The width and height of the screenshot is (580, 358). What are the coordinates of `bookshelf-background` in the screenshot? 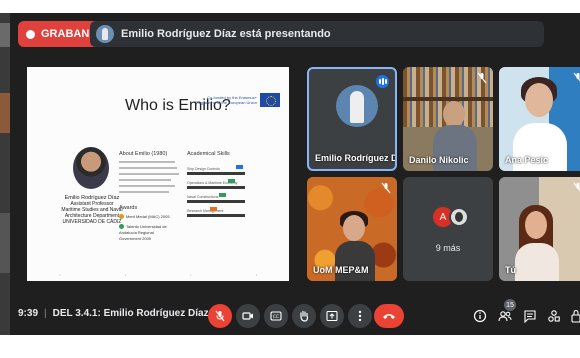 It's located at (448, 99).